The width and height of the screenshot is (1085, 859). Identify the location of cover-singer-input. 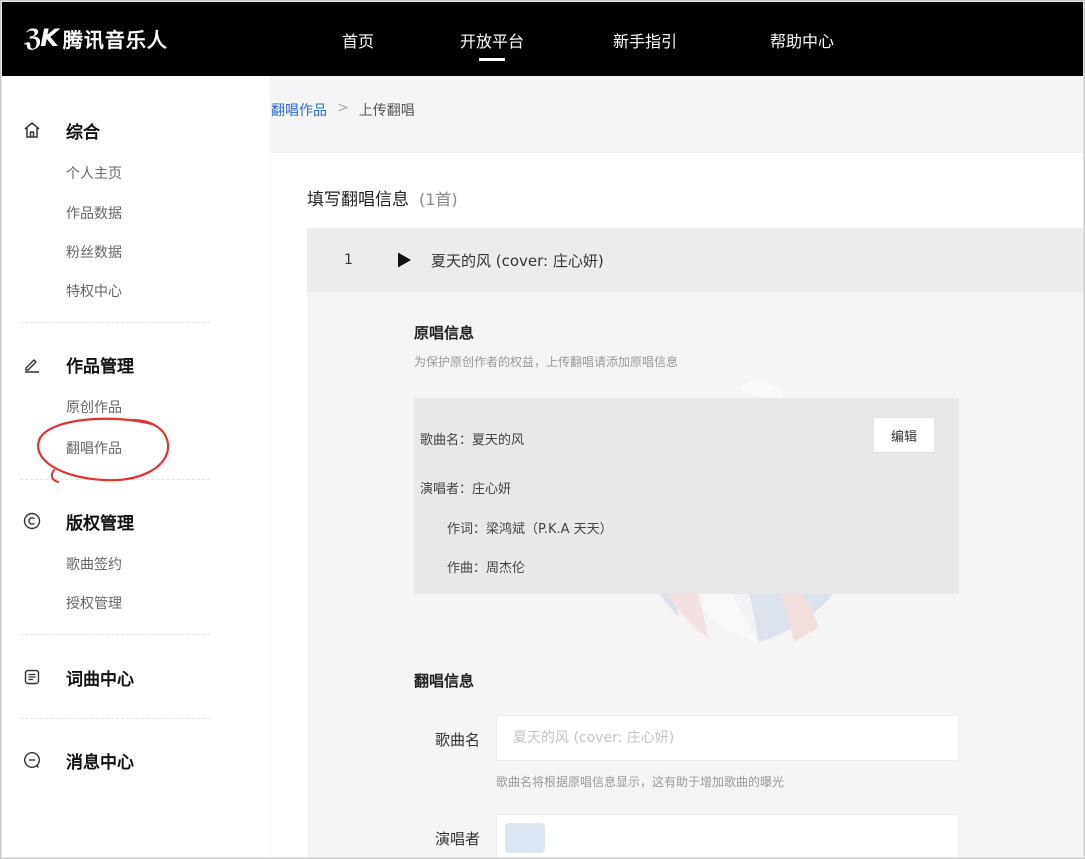
(727, 836).